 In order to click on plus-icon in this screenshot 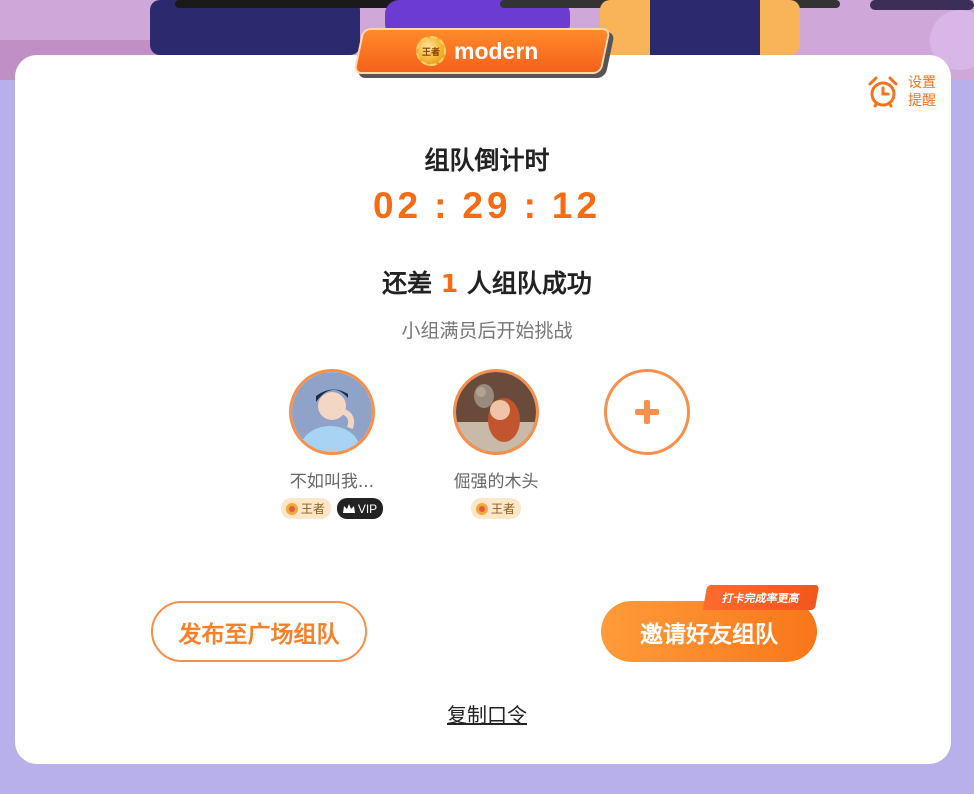, I will do `click(647, 412)`.